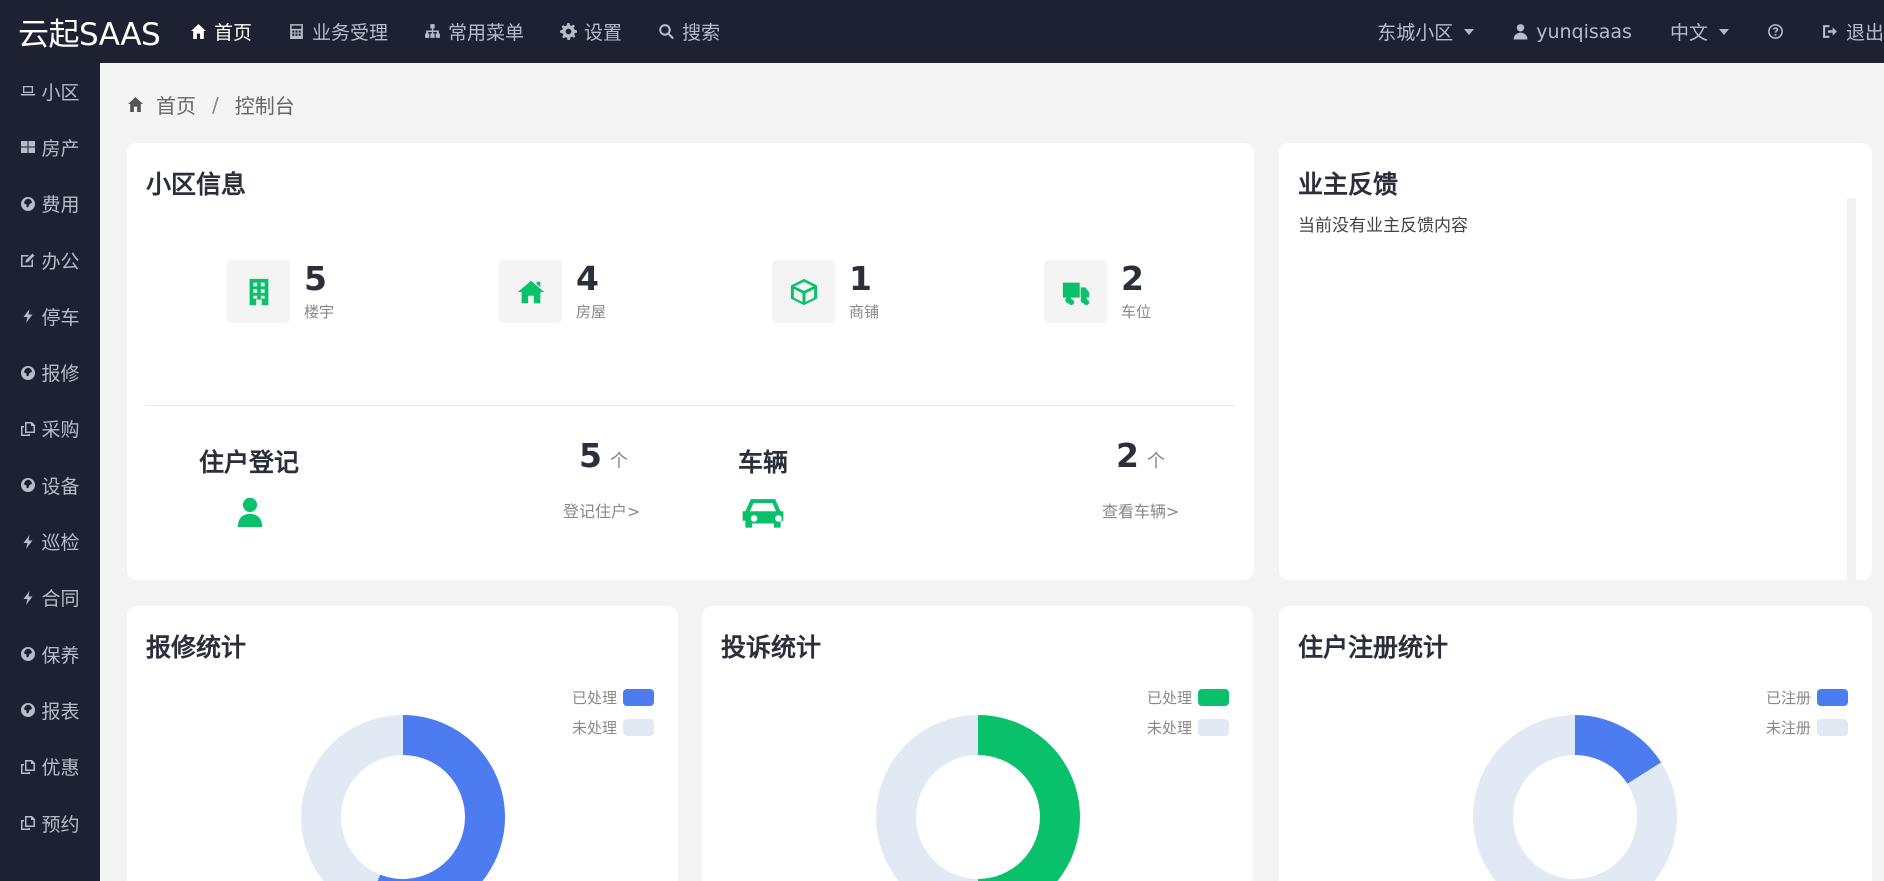  What do you see at coordinates (250, 514) in the screenshot?
I see `resident-icon` at bounding box center [250, 514].